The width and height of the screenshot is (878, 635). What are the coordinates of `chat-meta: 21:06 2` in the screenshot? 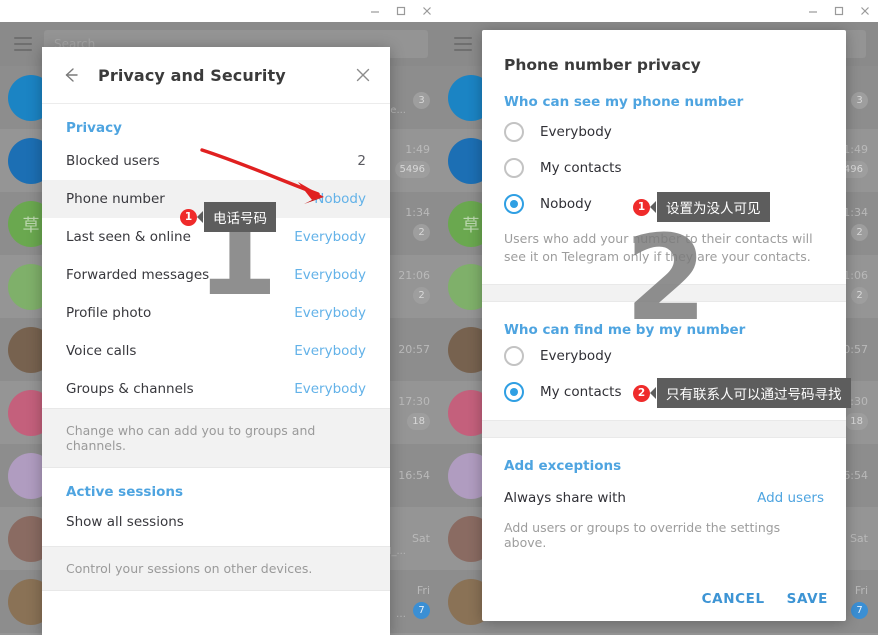 It's located at (414, 286).